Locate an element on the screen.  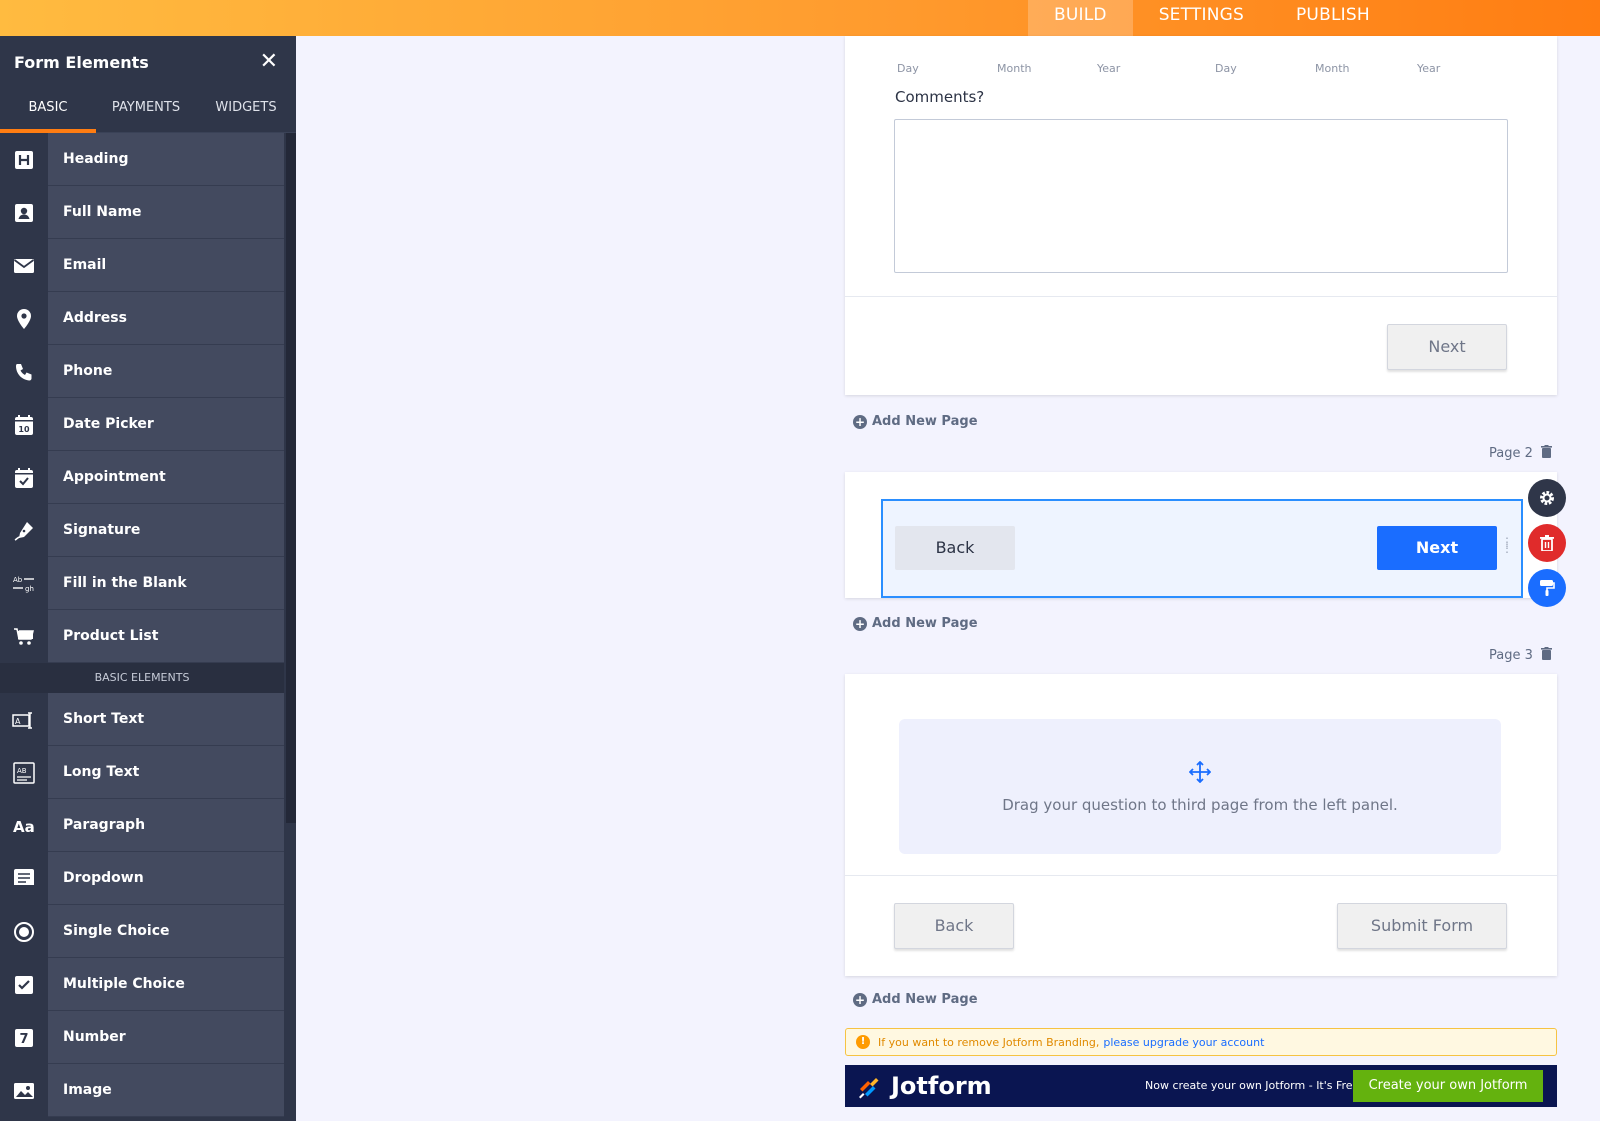
brand-tagline: Now create your own Jotform - It's Free is located at coordinates (1252, 1085).